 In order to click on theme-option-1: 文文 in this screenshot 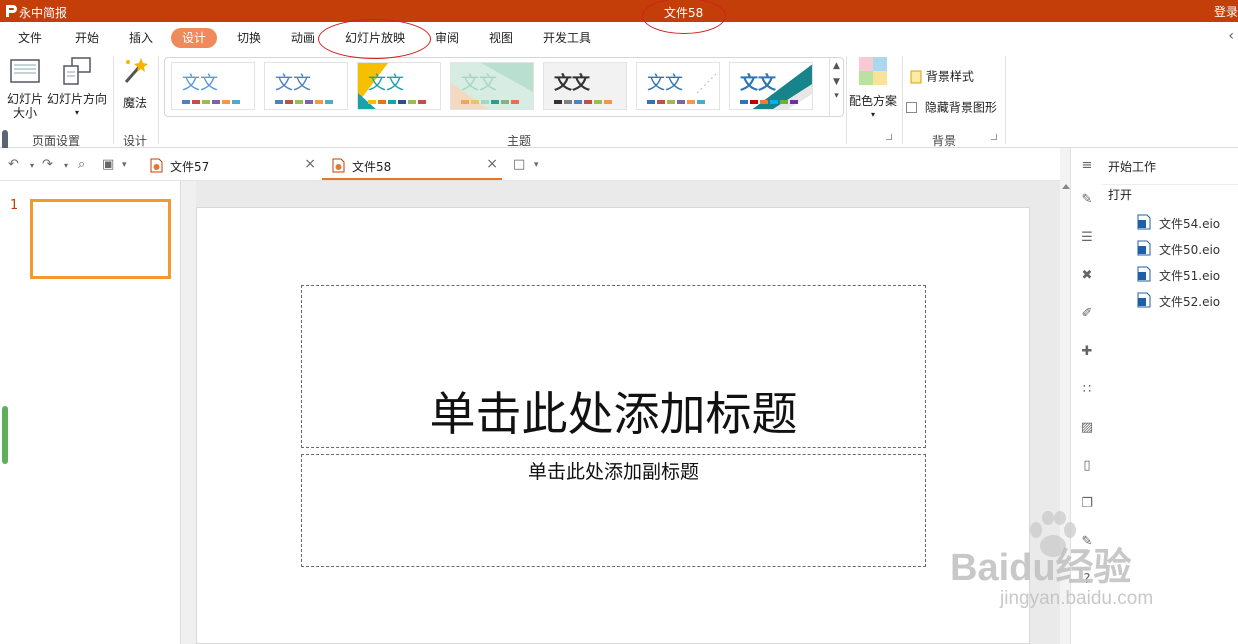, I will do `click(213, 86)`.